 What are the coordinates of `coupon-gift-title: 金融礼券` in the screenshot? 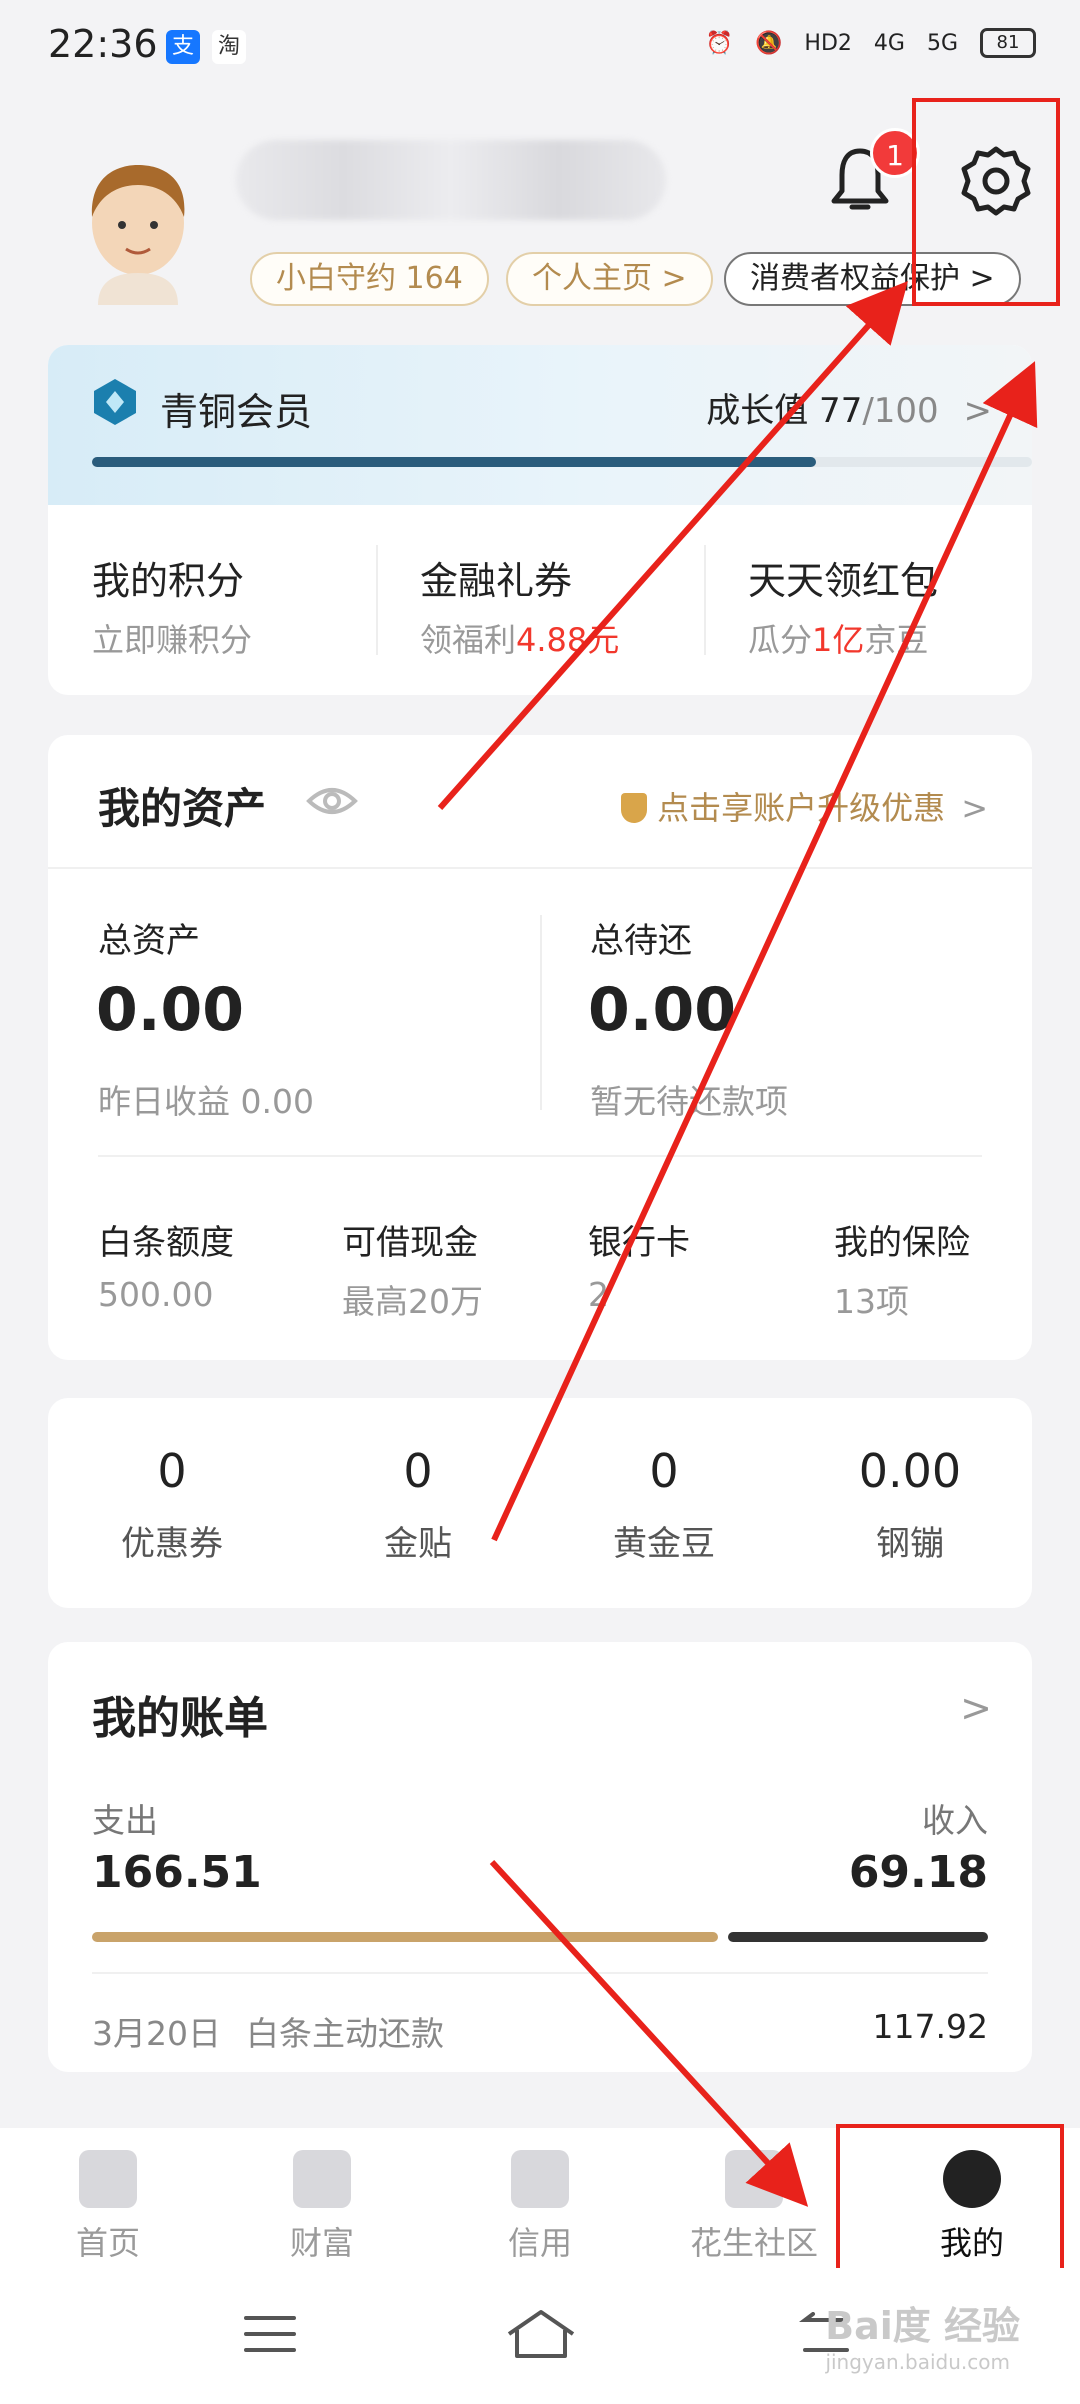 It's located at (496, 577).